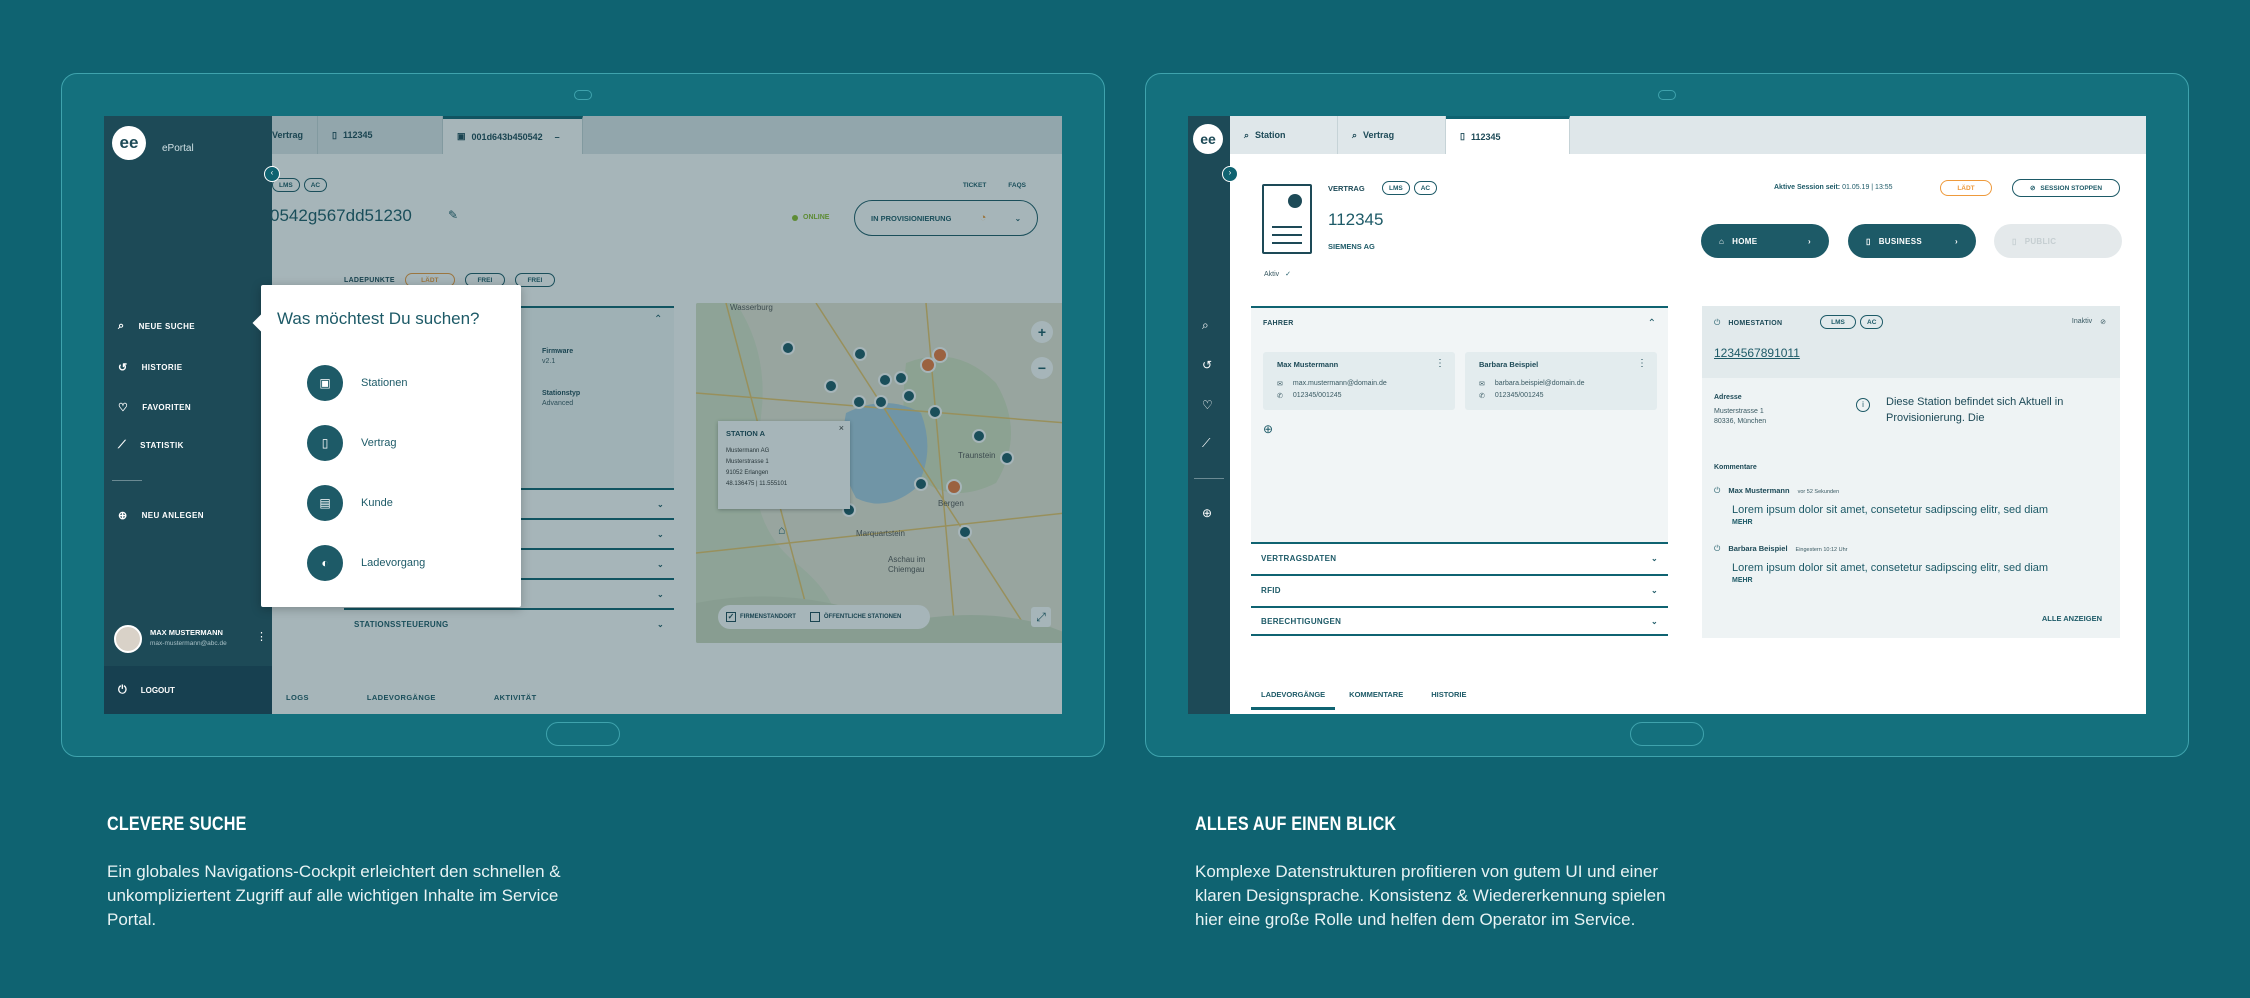 Image resolution: width=2250 pixels, height=998 pixels. I want to click on tab-label: Vertrag, so click(1379, 135).